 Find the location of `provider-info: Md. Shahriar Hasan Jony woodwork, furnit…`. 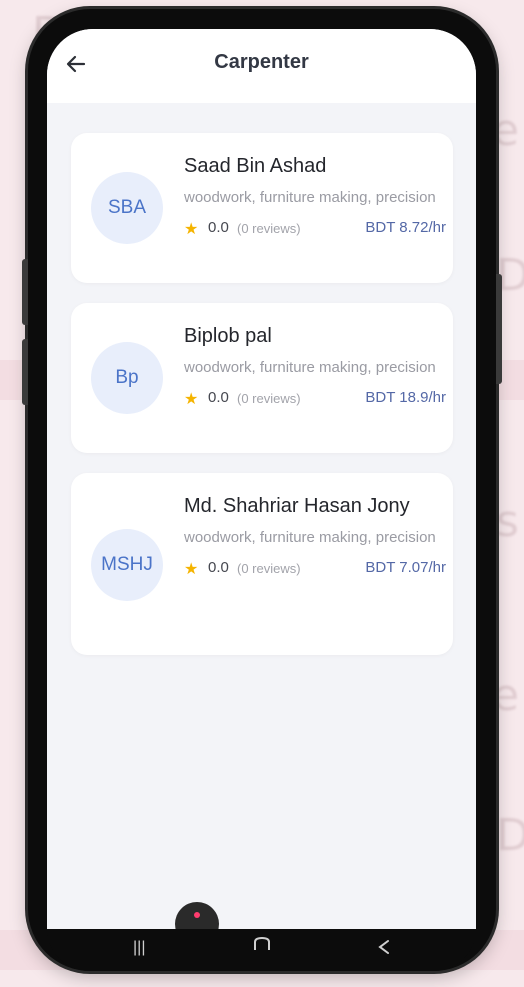

provider-info: Md. Shahriar Hasan Jony woodwork, furnit… is located at coordinates (315, 535).